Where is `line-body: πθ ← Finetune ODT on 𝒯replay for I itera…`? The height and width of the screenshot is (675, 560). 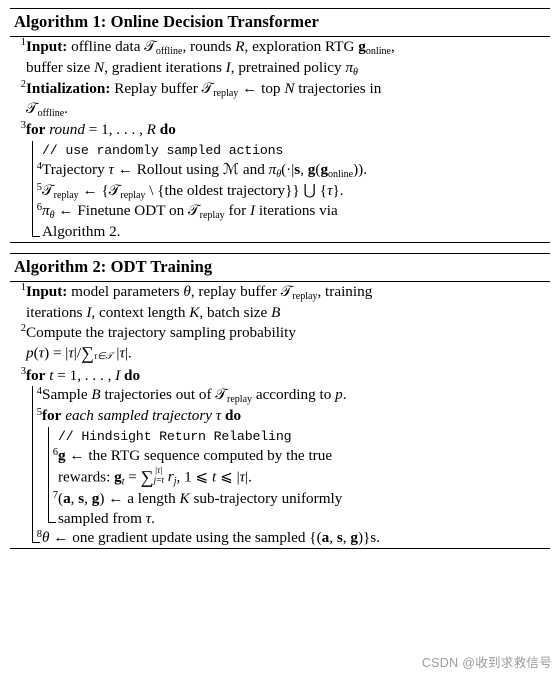
line-body: πθ ← Finetune ODT on 𝒯replay for I itera… is located at coordinates (190, 221).